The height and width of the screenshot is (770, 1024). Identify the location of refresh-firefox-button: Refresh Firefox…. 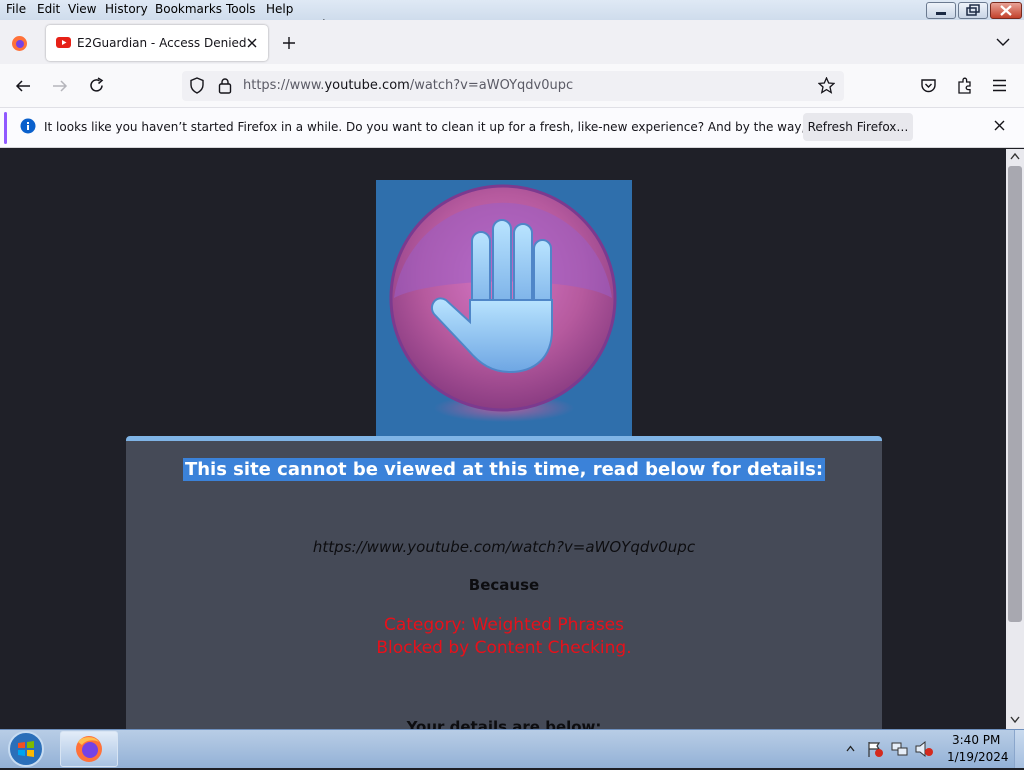
(858, 127).